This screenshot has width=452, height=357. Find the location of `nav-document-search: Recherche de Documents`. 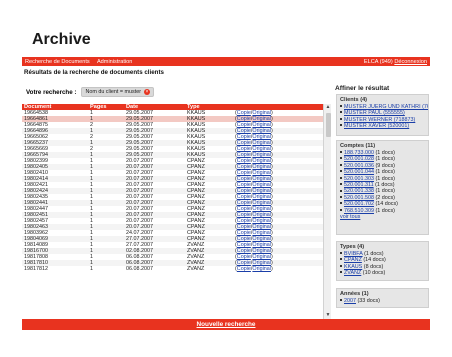

nav-document-search: Recherche de Documents is located at coordinates (57, 62).